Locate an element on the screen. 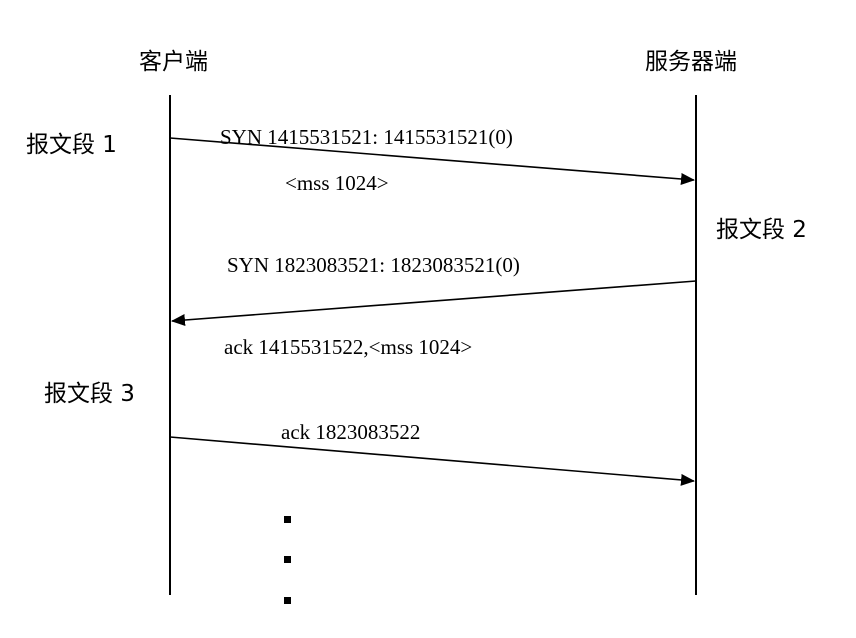 This screenshot has height=638, width=856. server-lifeline-label: 服务器端 is located at coordinates (691, 62).